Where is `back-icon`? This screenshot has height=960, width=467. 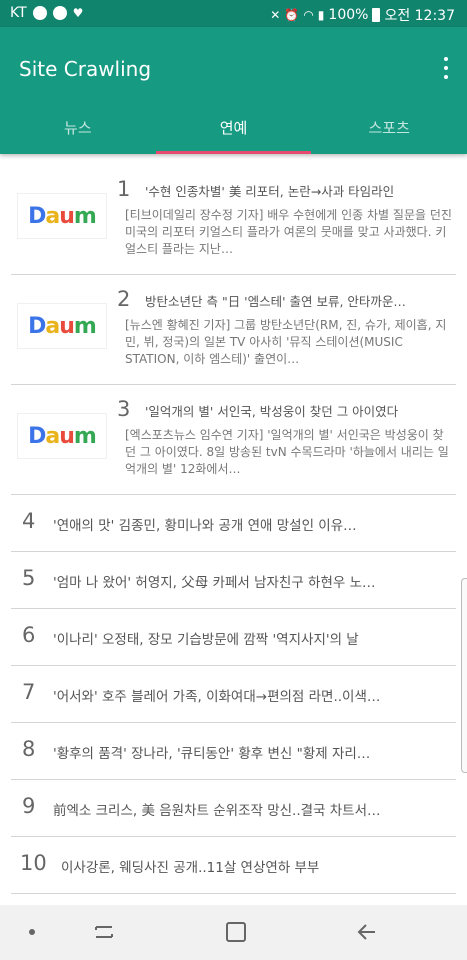
back-icon is located at coordinates (367, 932).